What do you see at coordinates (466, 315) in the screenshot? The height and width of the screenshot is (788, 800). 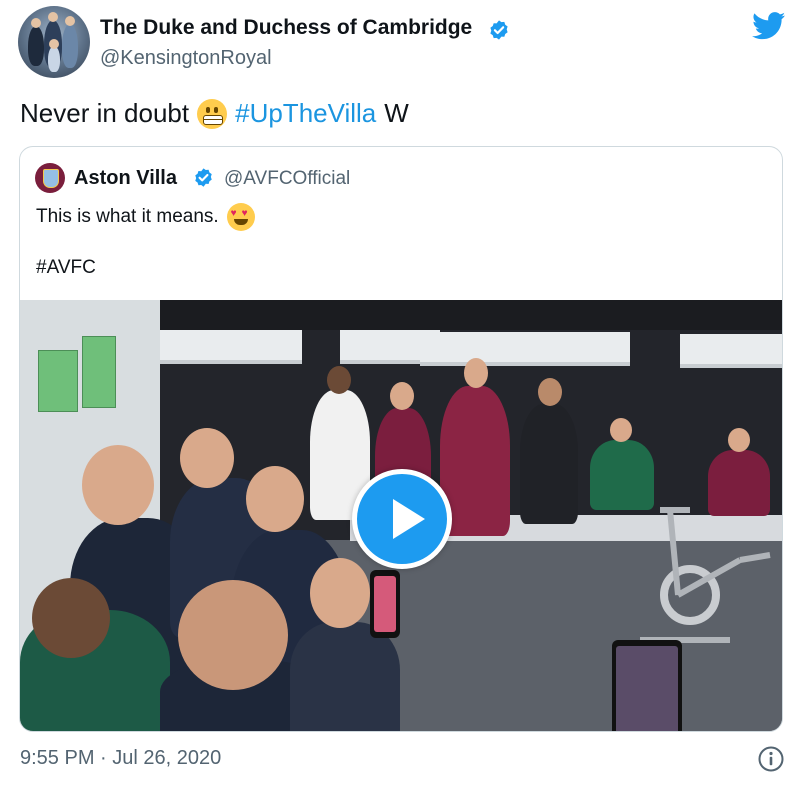 I see `video-scene-ceiling` at bounding box center [466, 315].